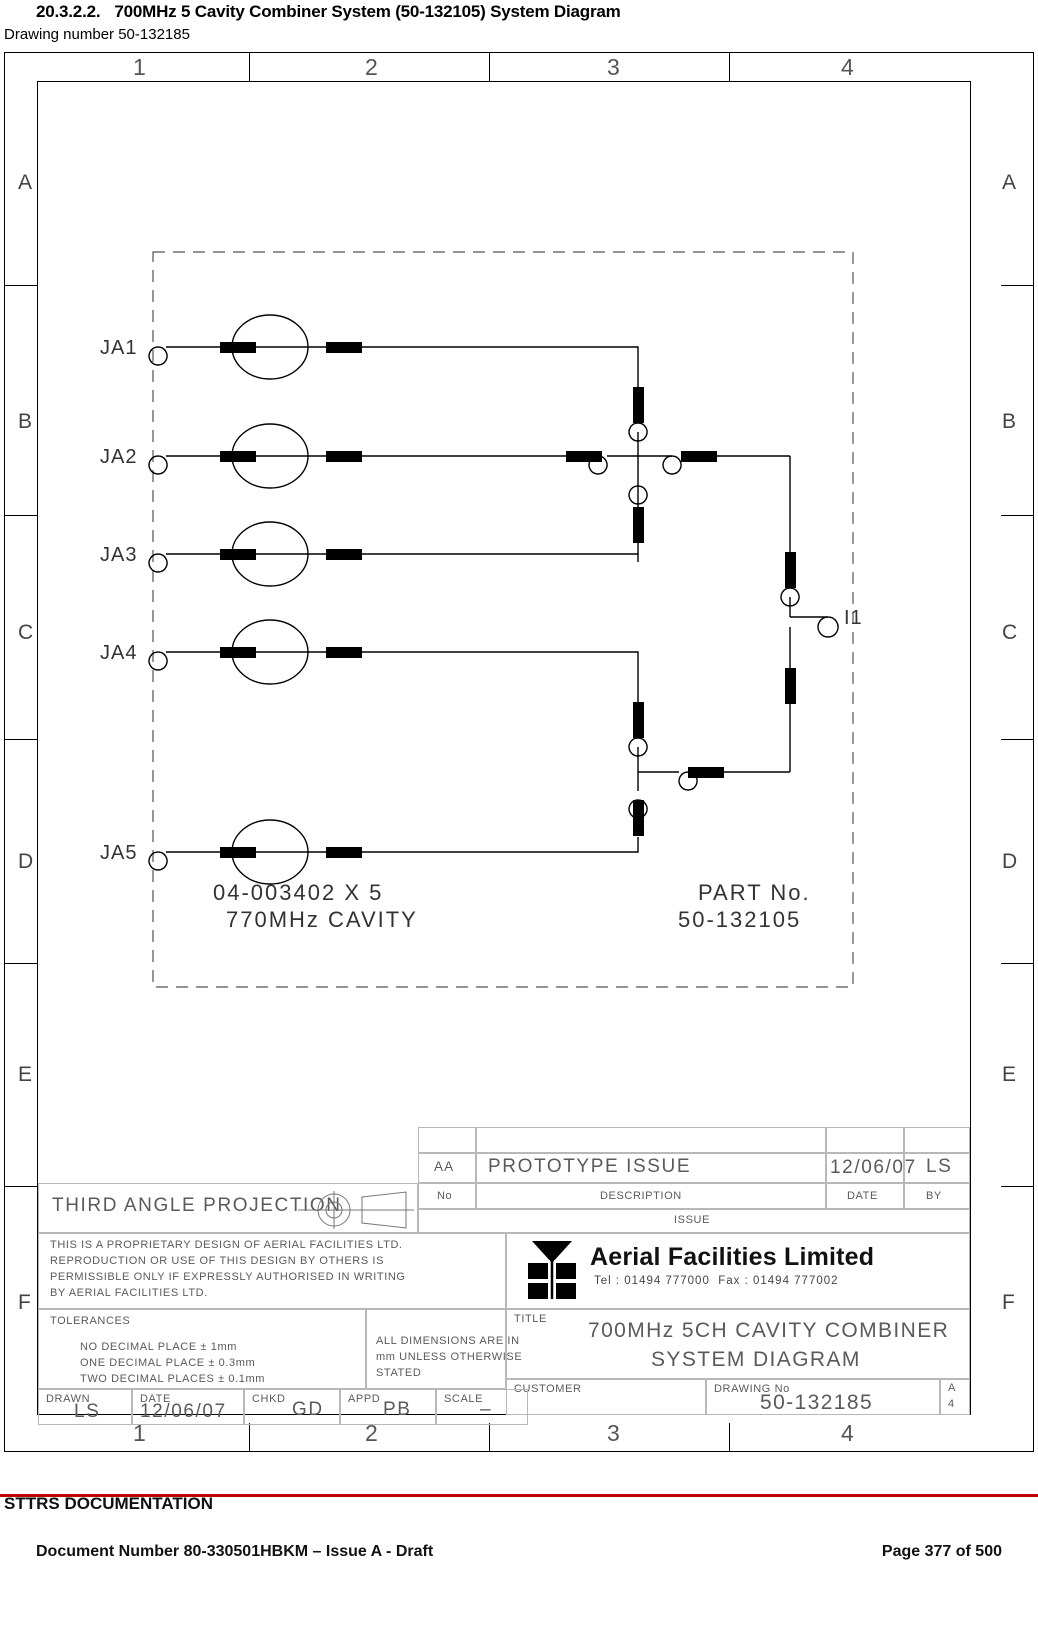  I want to click on appd-value: PB, so click(397, 1409).